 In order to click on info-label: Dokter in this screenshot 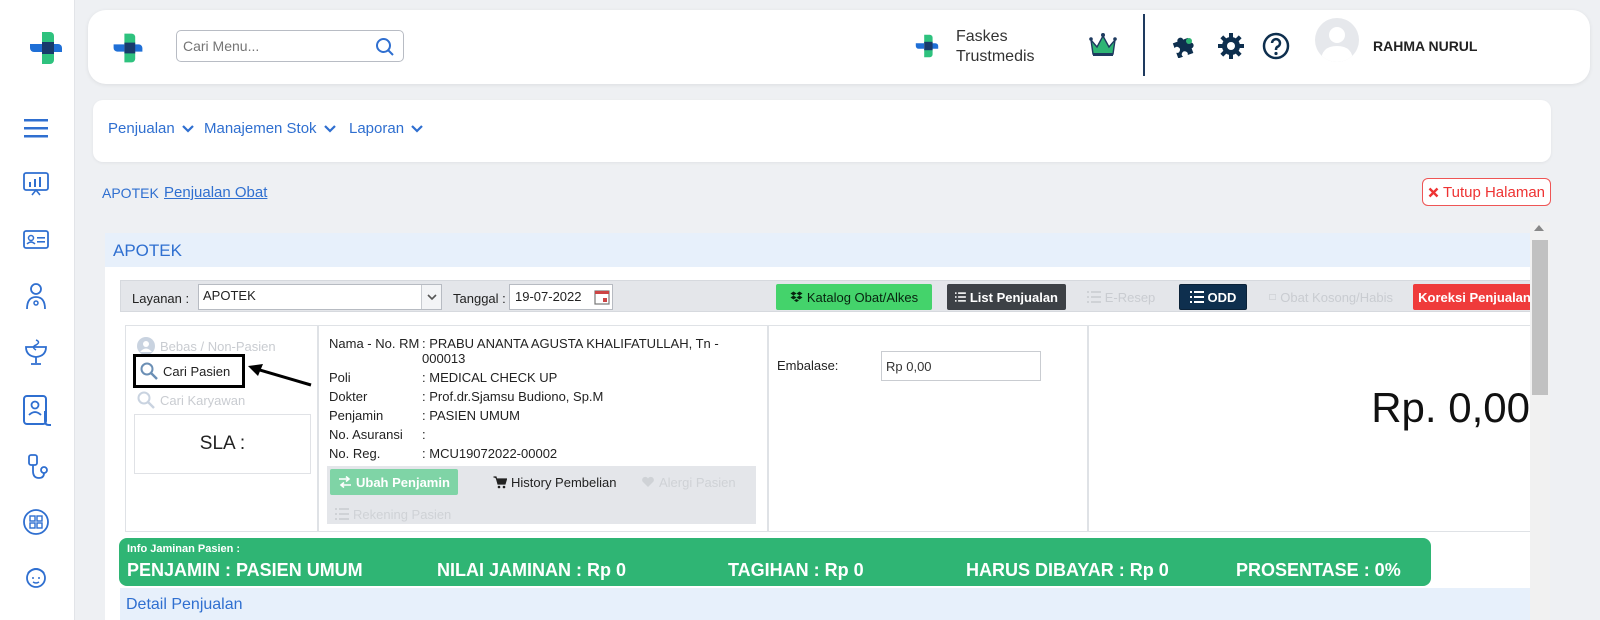, I will do `click(348, 396)`.